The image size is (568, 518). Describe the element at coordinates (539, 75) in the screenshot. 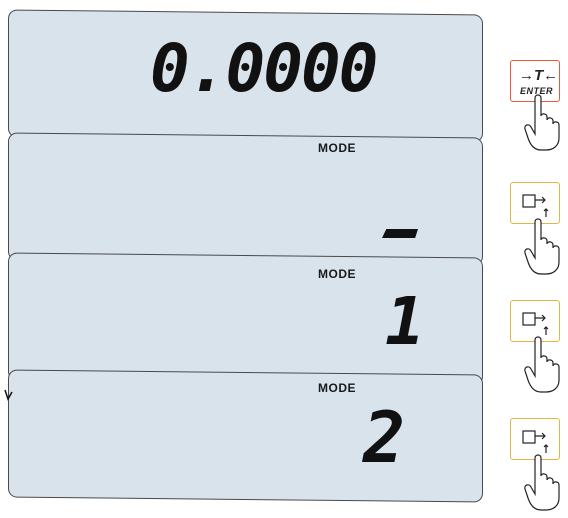

I see `tare-symbol: →T←` at that location.